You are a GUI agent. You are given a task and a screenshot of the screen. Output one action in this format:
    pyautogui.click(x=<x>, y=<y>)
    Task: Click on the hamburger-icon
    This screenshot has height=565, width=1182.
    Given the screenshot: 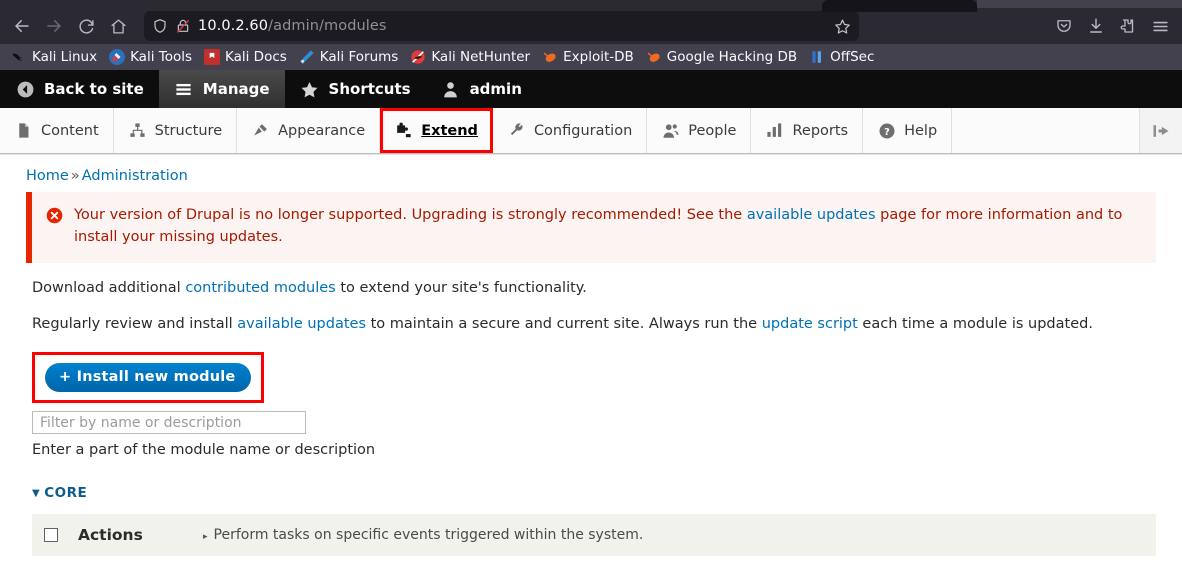 What is the action you would take?
    pyautogui.click(x=184, y=89)
    